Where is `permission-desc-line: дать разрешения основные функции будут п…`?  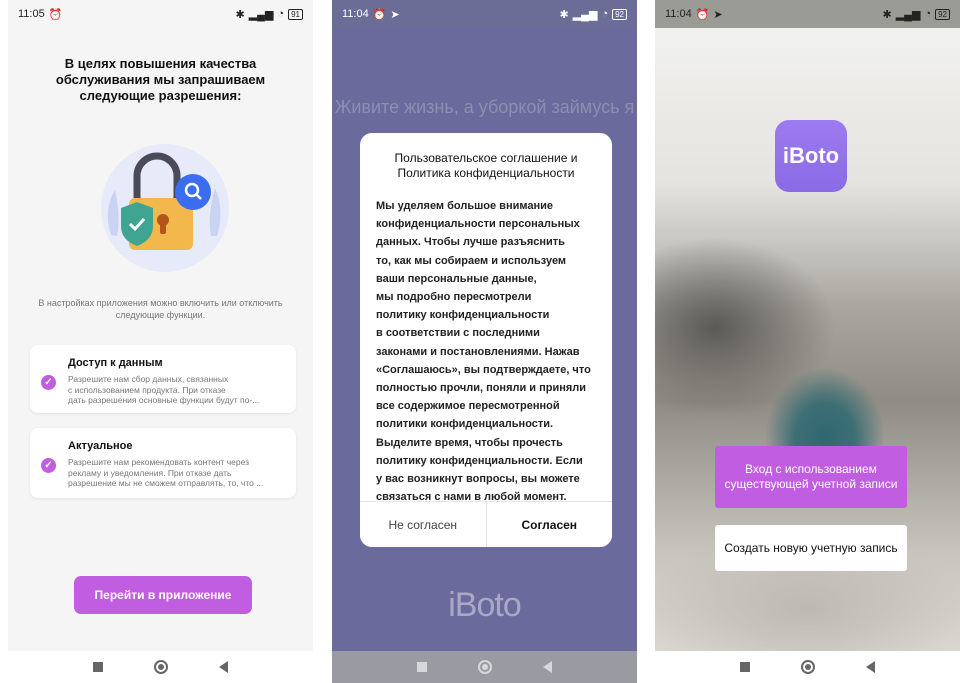 permission-desc-line: дать разрешения основные функции будут п… is located at coordinates (164, 400).